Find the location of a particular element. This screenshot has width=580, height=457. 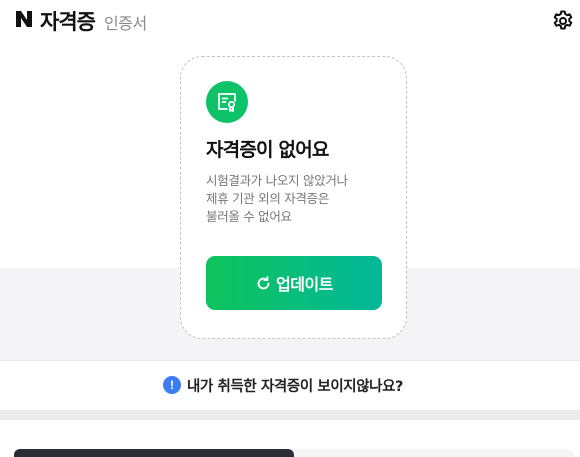

description-line: 제휴 기관 외의 자격증은 is located at coordinates (268, 198).